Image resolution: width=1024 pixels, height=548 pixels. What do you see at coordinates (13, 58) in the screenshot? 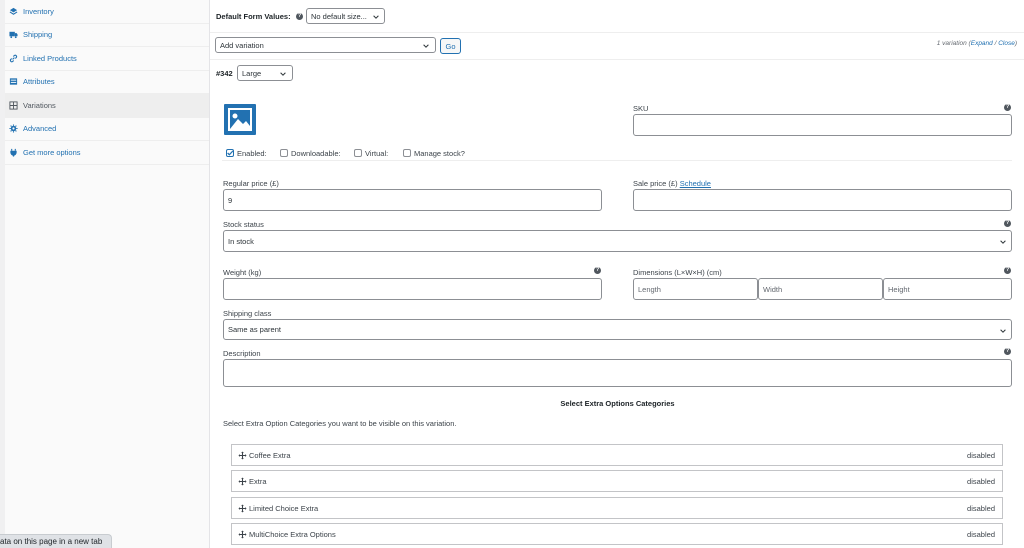
I see `link-icon` at bounding box center [13, 58].